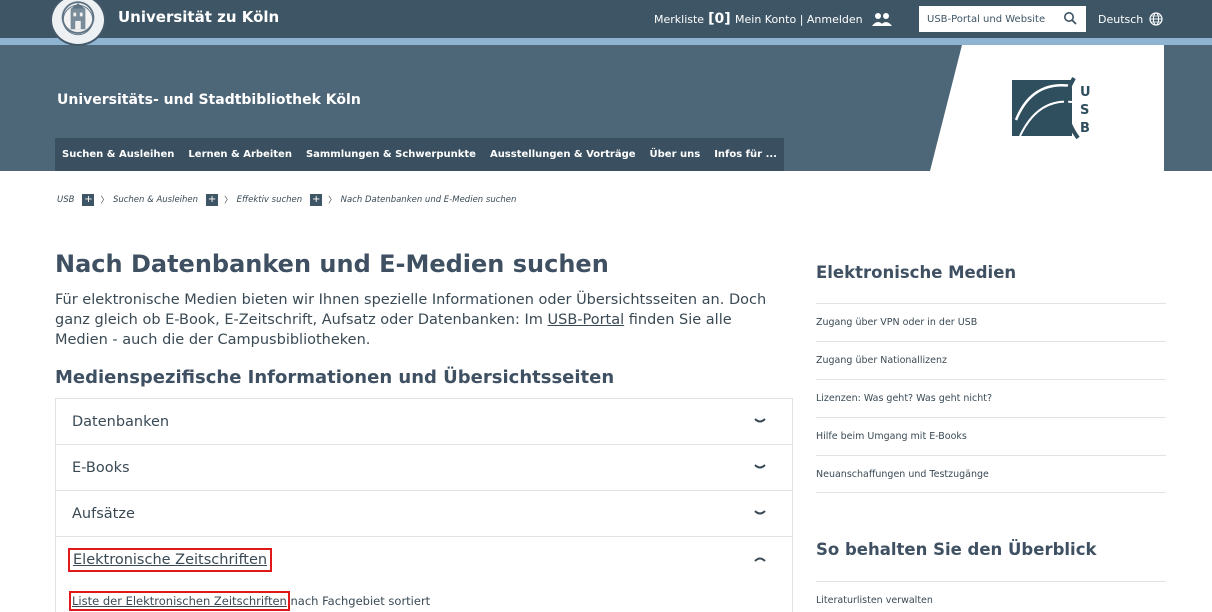 This screenshot has height=612, width=1212. What do you see at coordinates (991, 360) in the screenshot?
I see `sidebar-item-nationallizenz: Zugang über Nationallizenz` at bounding box center [991, 360].